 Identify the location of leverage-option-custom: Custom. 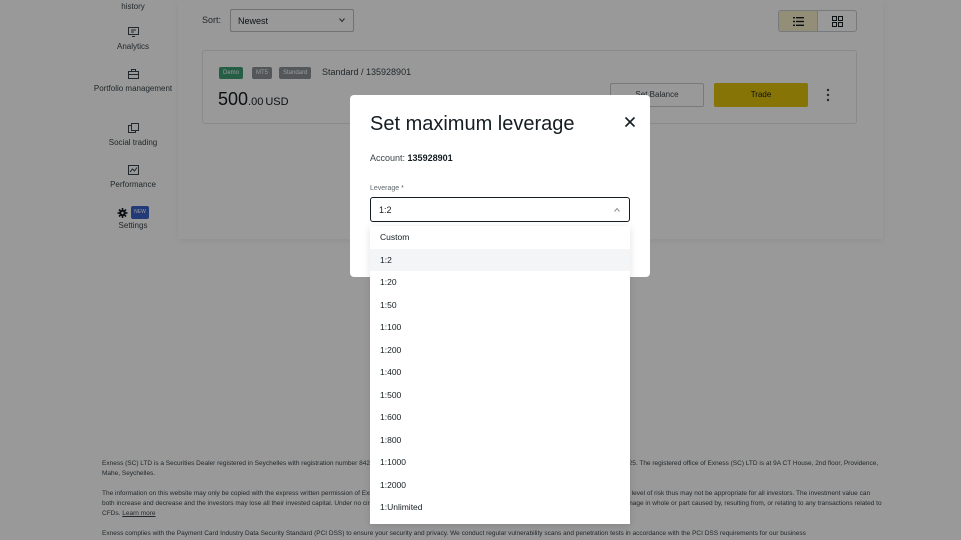
(500, 237).